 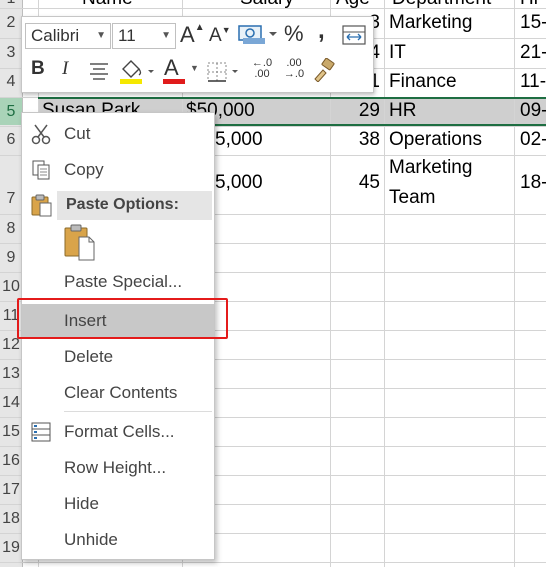 I want to click on row-number: 10, so click(x=11, y=287).